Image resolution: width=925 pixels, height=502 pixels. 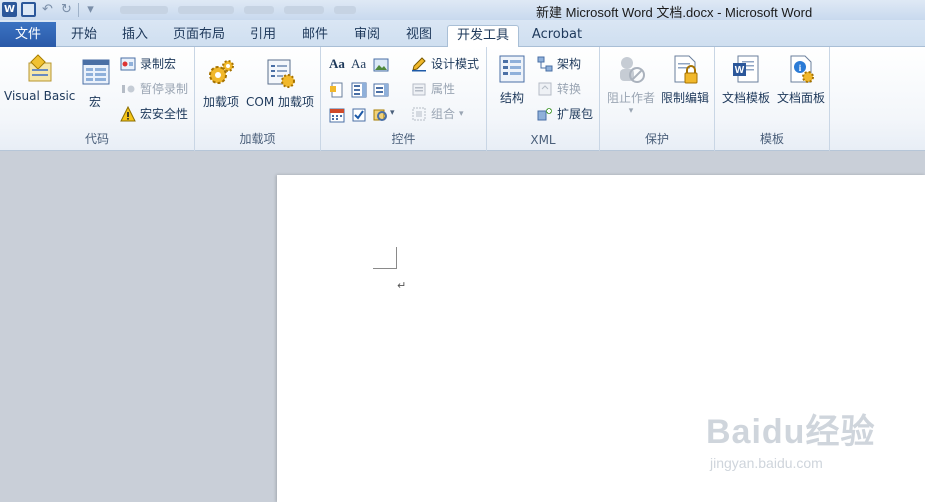 What do you see at coordinates (569, 89) in the screenshot?
I see `transform-label: 转换` at bounding box center [569, 89].